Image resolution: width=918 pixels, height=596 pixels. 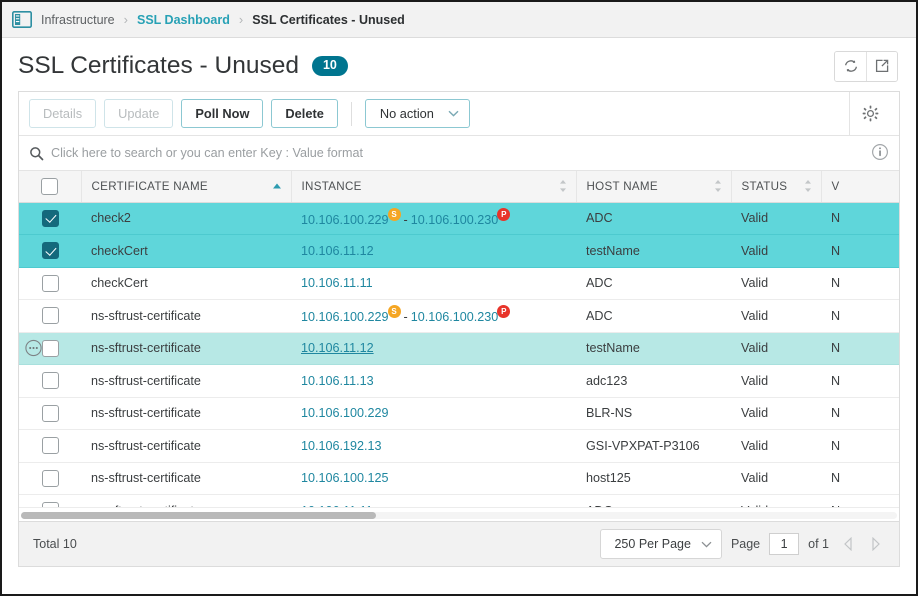 I want to click on delete-button: Delete, so click(x=304, y=113).